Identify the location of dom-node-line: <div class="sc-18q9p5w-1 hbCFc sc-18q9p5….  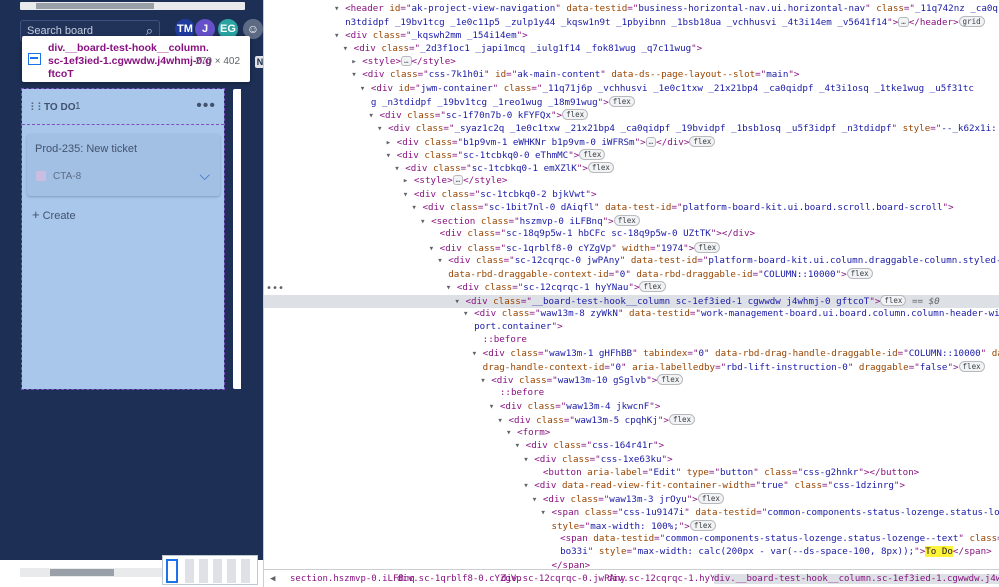
(631, 234).